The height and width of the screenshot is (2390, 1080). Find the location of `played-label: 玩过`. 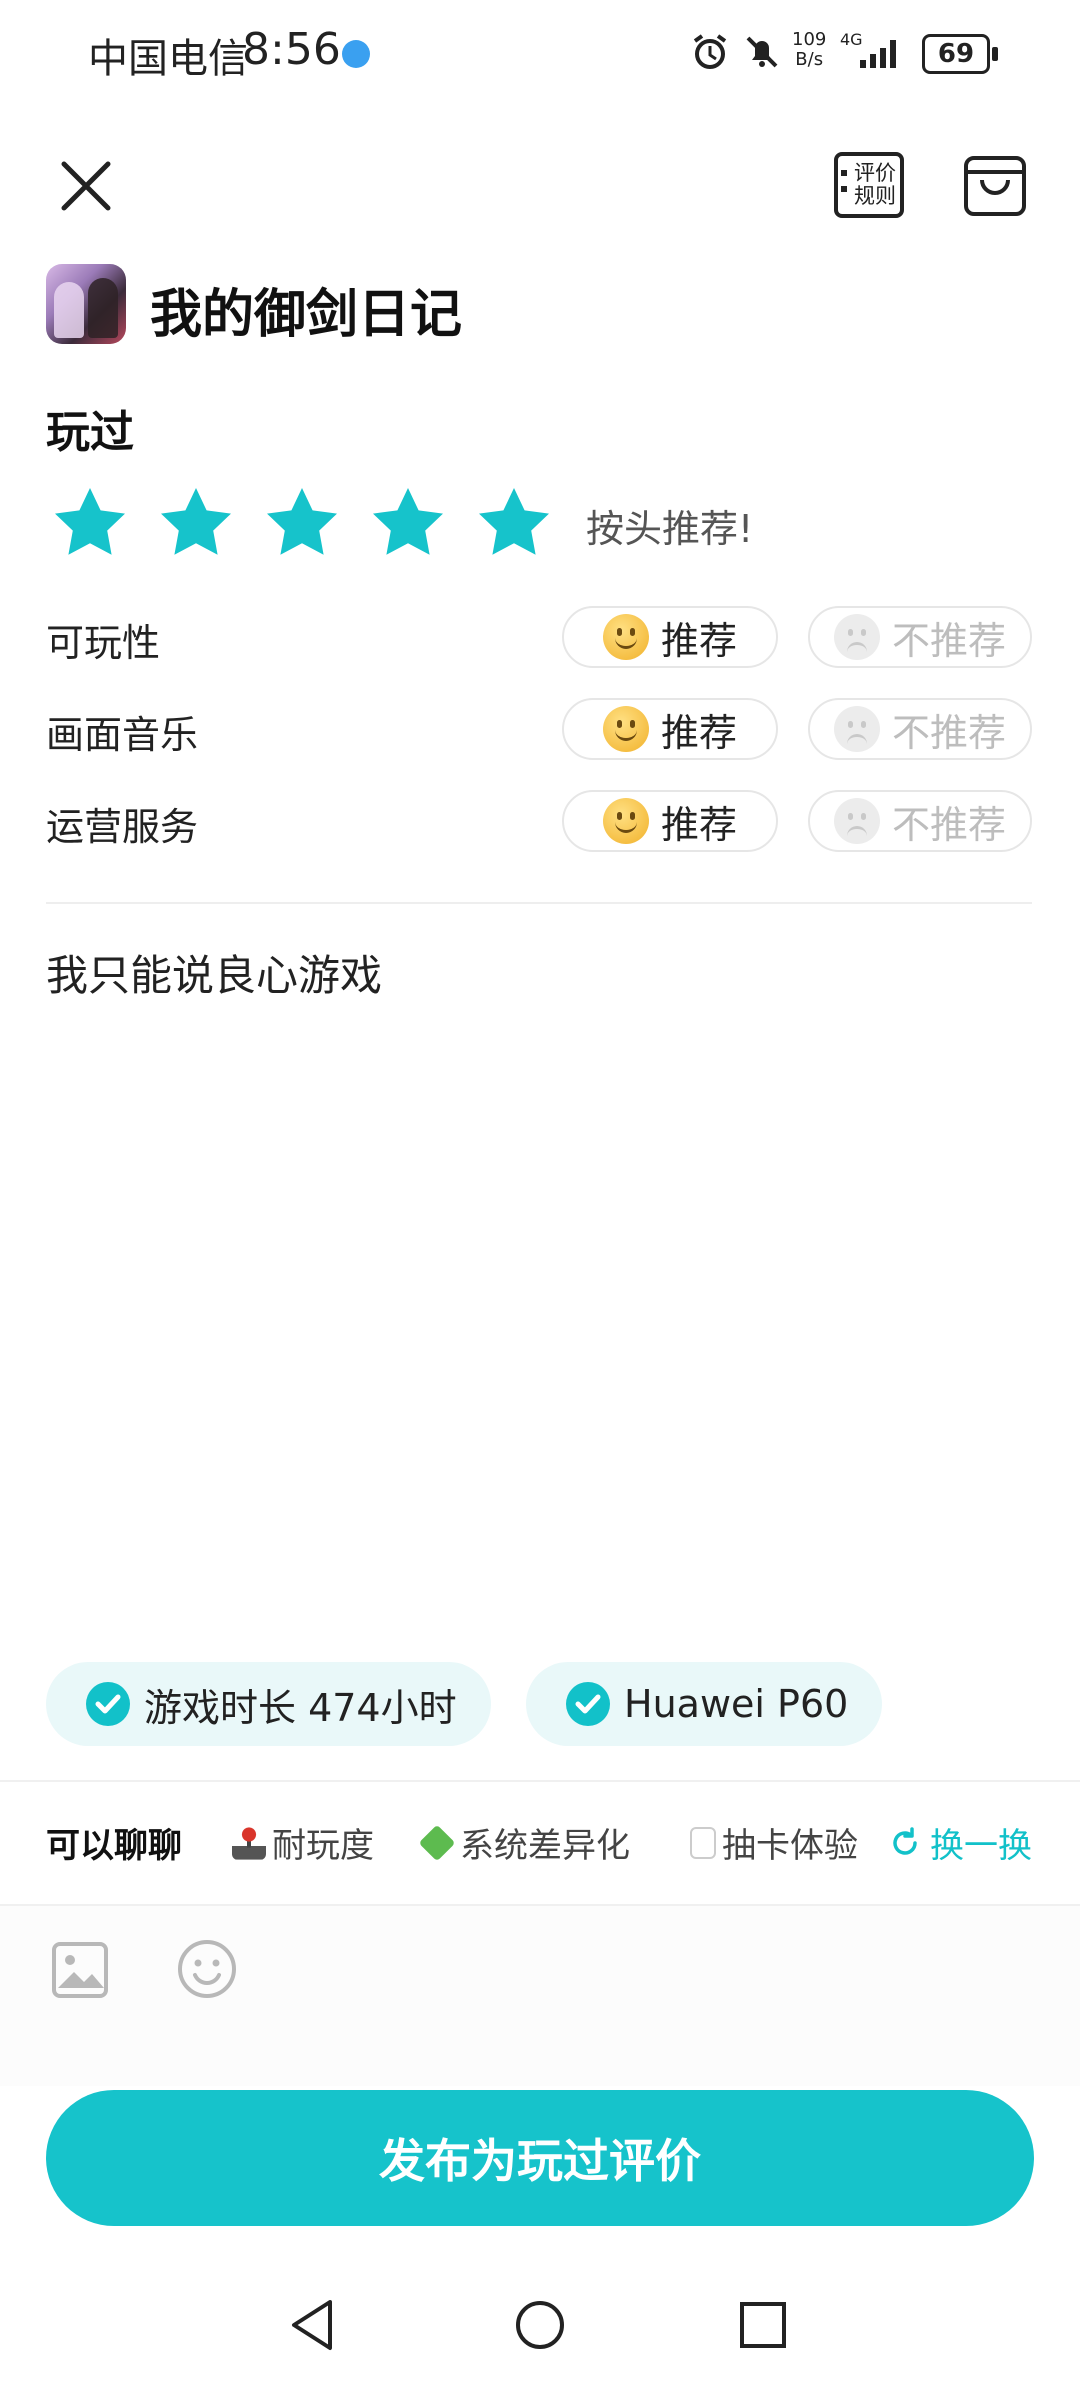

played-label: 玩过 is located at coordinates (90, 432).